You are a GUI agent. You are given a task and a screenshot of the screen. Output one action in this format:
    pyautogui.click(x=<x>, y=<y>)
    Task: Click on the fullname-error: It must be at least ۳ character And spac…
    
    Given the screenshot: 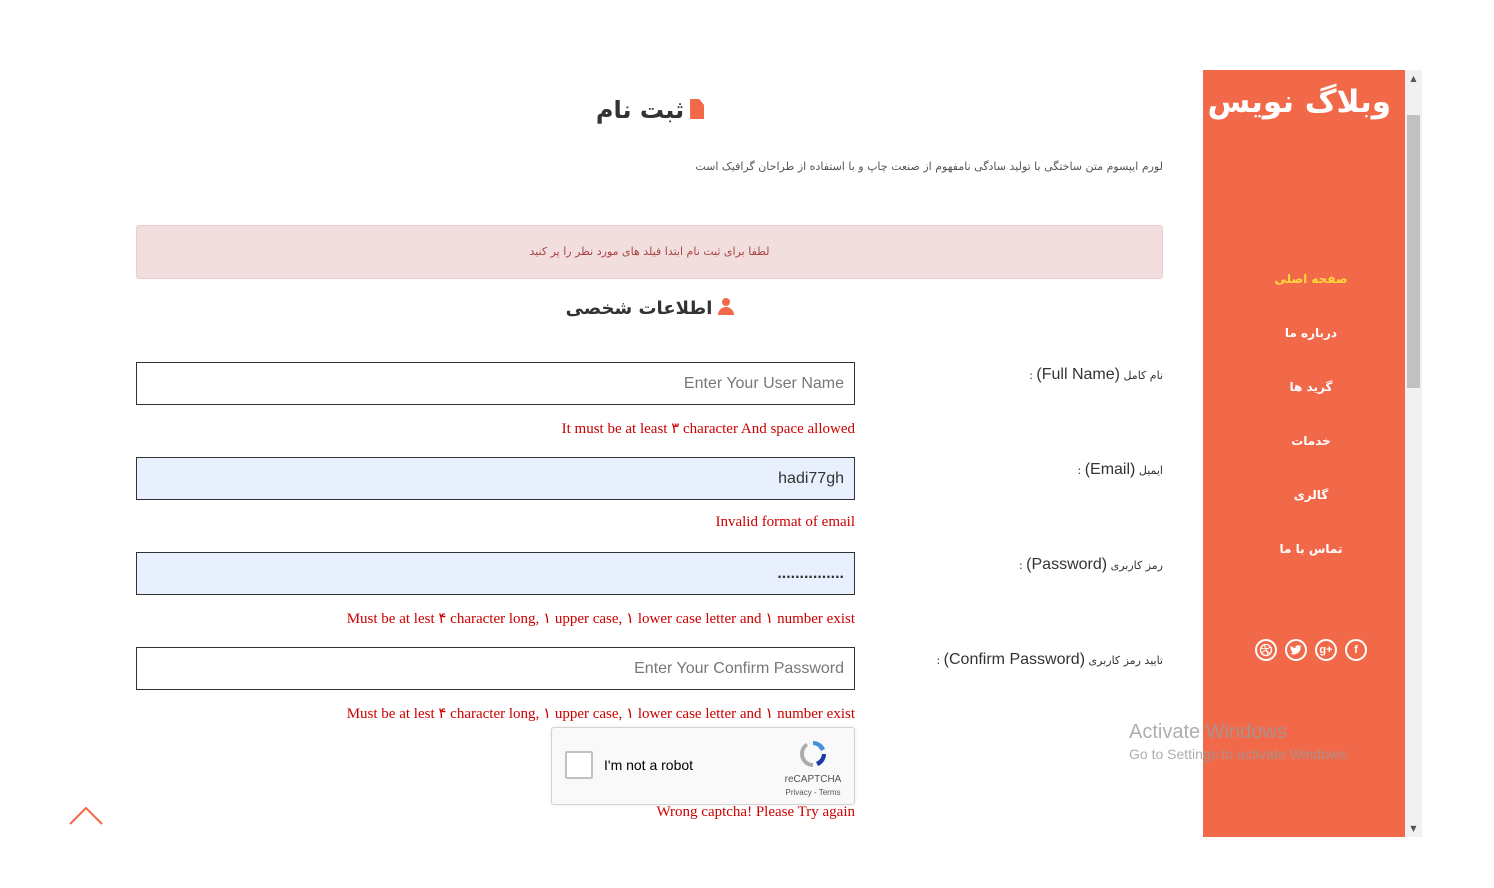 What is the action you would take?
    pyautogui.click(x=708, y=429)
    